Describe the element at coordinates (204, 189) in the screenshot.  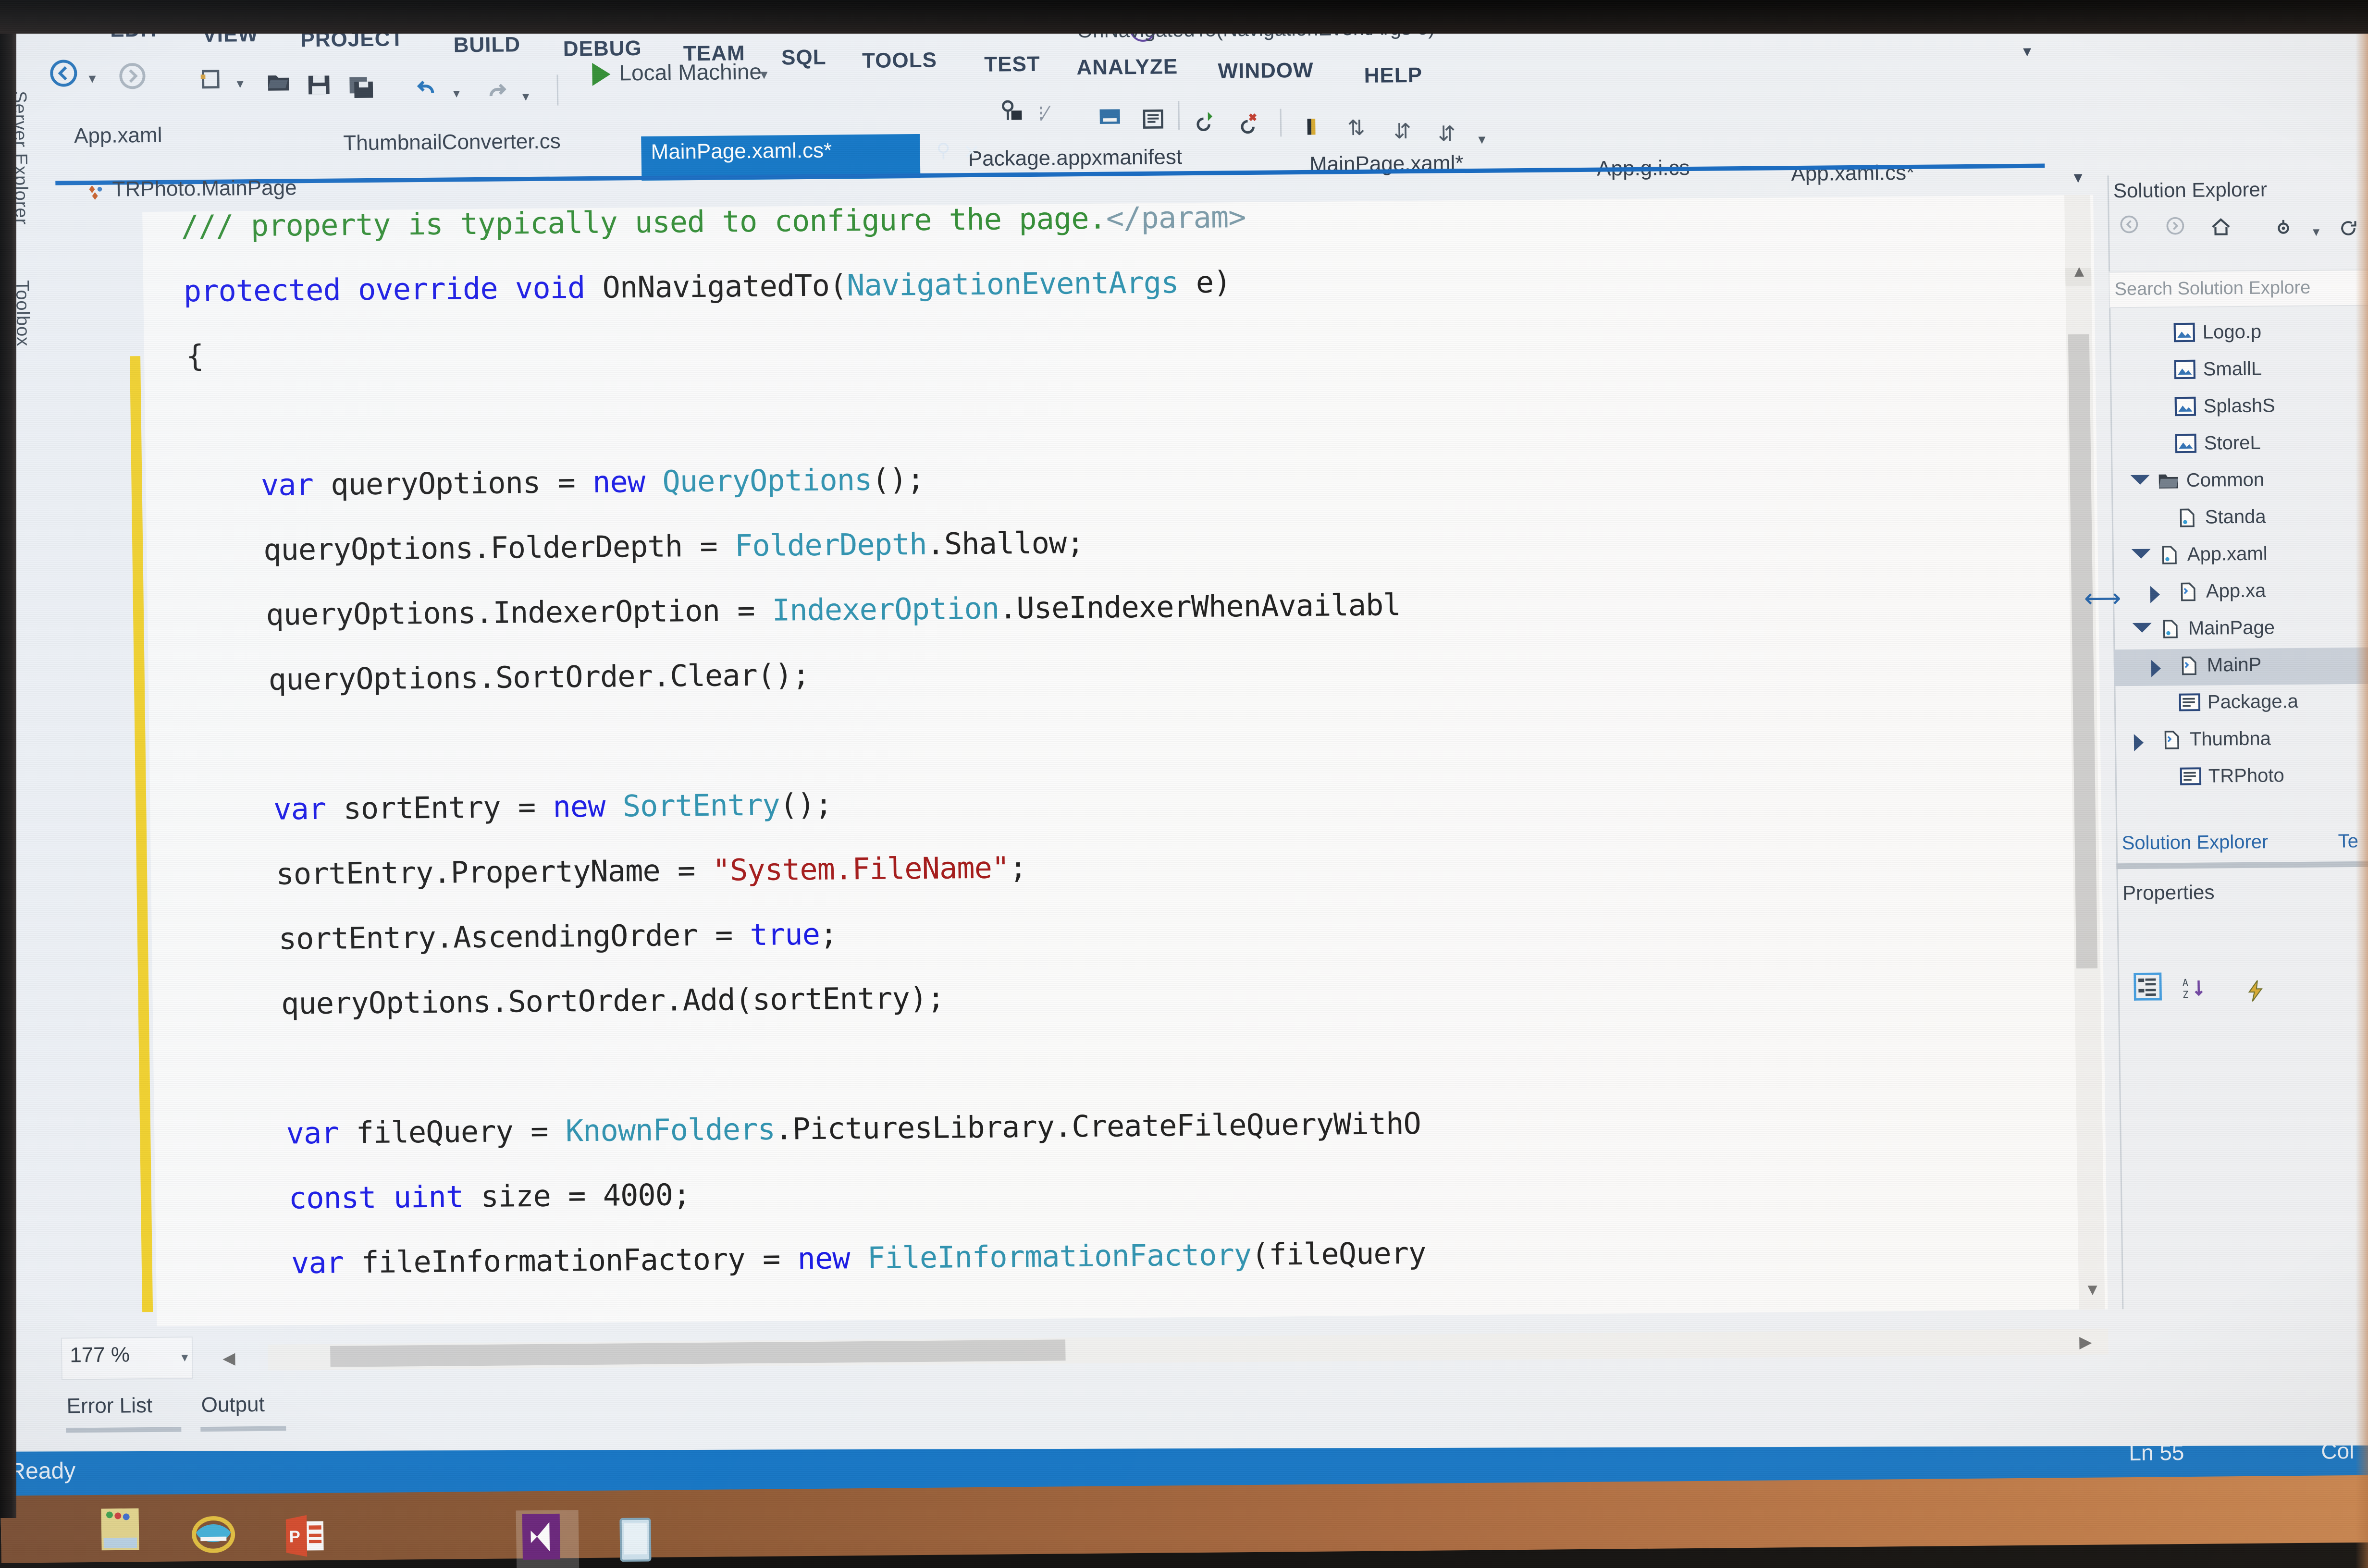
I see `navigation-type-label: TRPhoto.MainPage` at that location.